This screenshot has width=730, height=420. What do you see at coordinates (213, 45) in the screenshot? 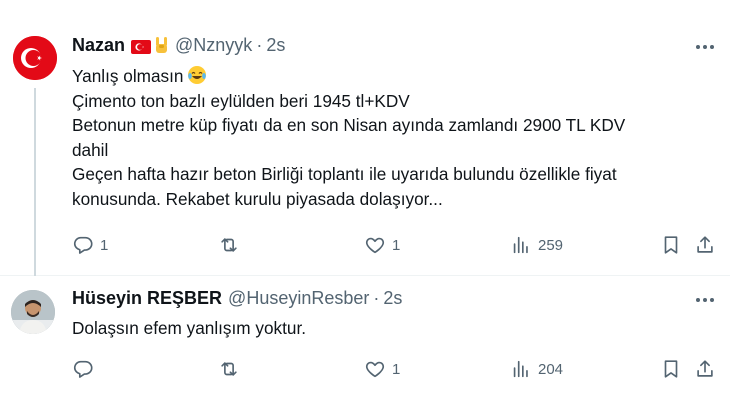
I see `user-handle: @Nznyyk` at bounding box center [213, 45].